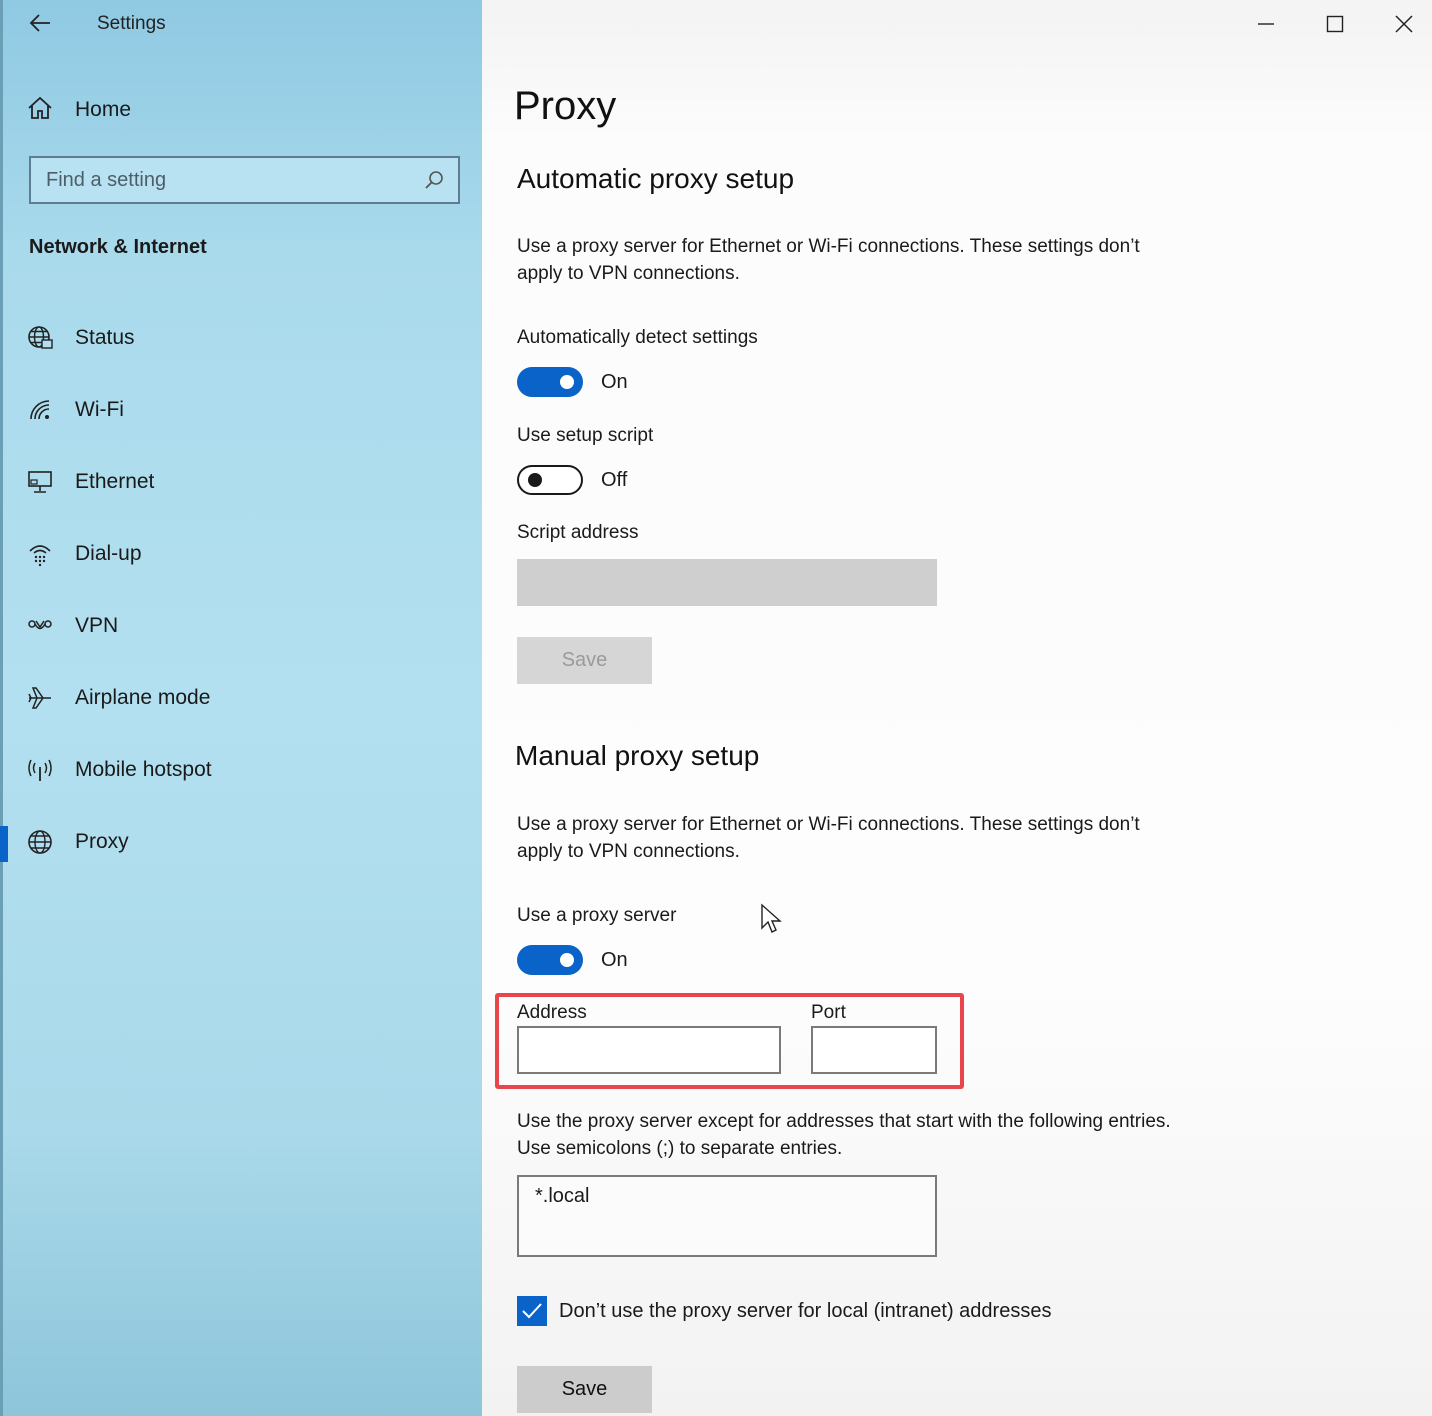  I want to click on sidebar-item-ethernet: Ethernet, so click(242, 482).